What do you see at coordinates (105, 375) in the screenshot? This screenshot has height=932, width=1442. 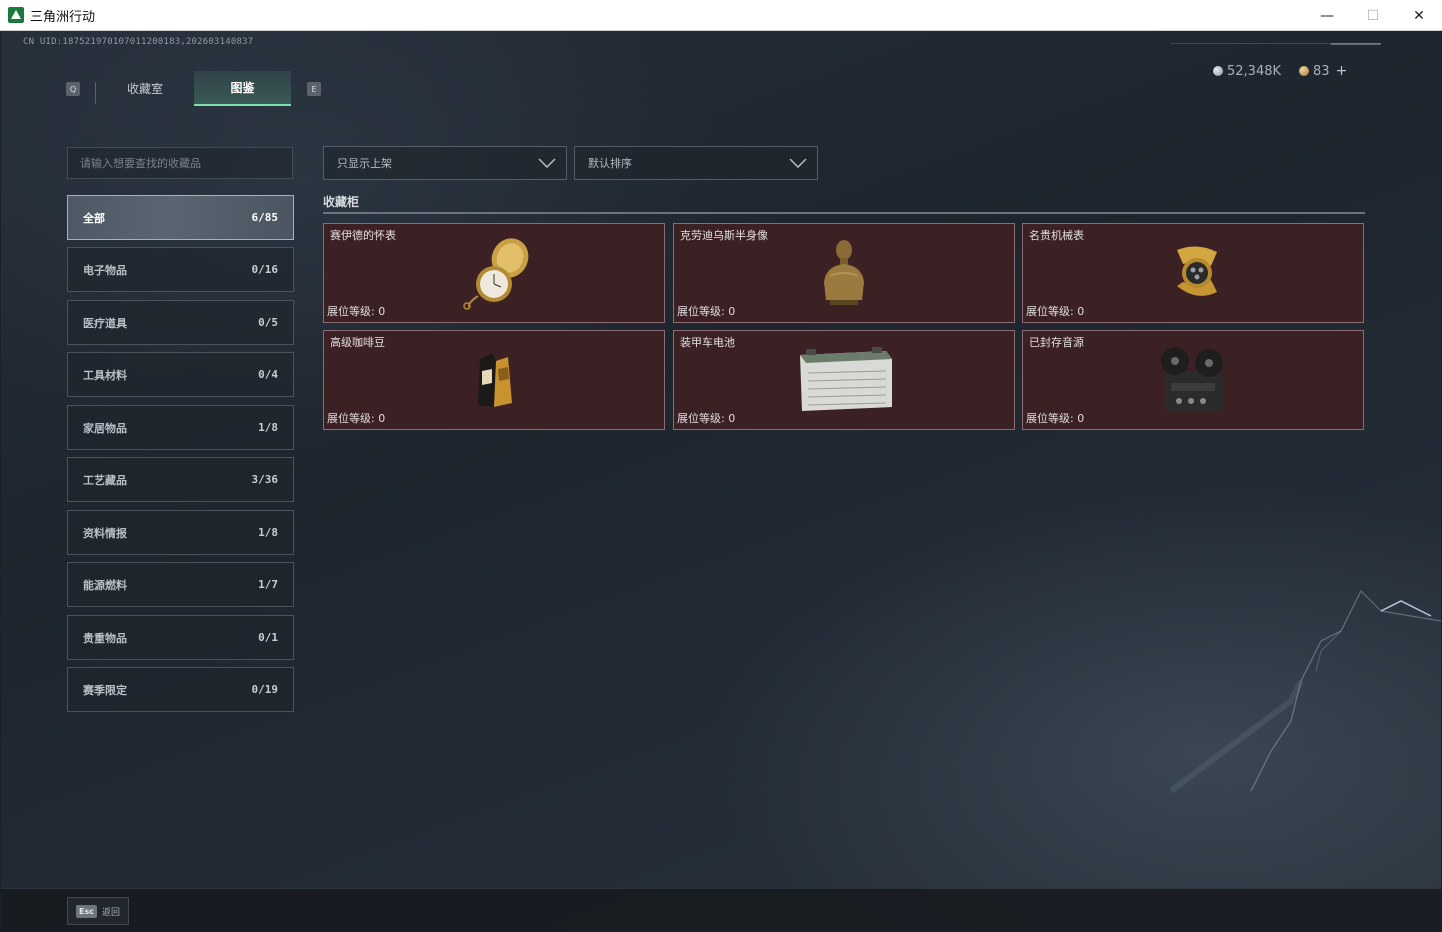 I see `category-label: 工具材料` at bounding box center [105, 375].